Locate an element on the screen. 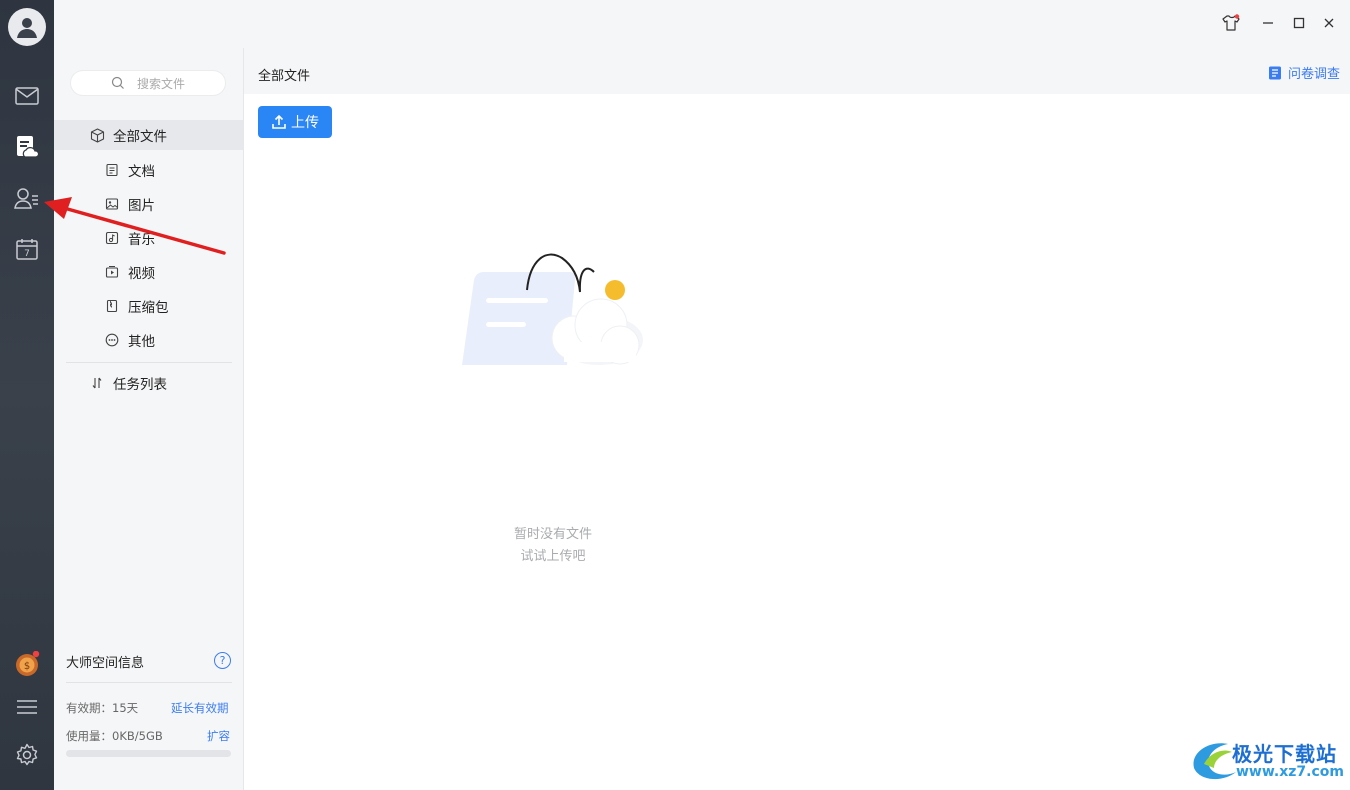 The width and height of the screenshot is (1350, 790). nav-other: 其他 is located at coordinates (148, 340).